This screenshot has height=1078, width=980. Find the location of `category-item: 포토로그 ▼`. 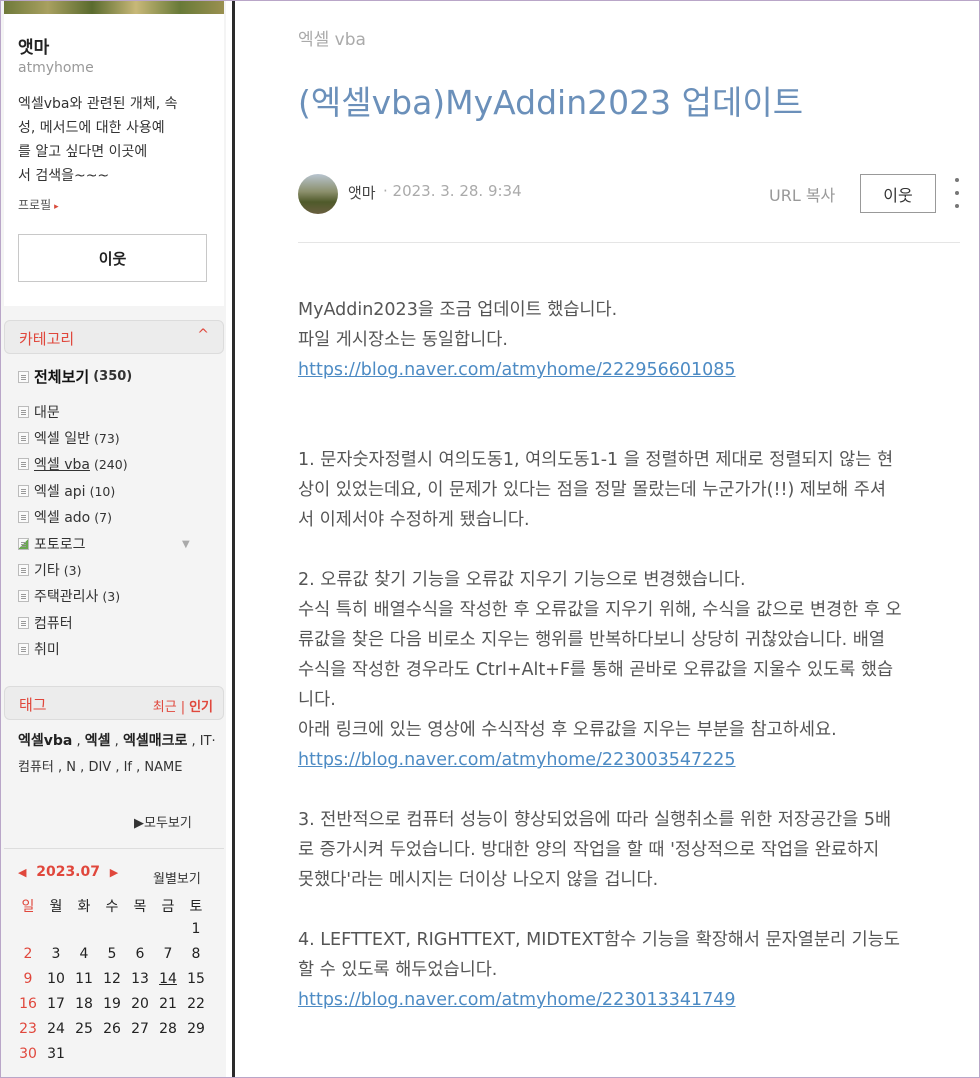

category-item: 포토로그 ▼ is located at coordinates (104, 544).